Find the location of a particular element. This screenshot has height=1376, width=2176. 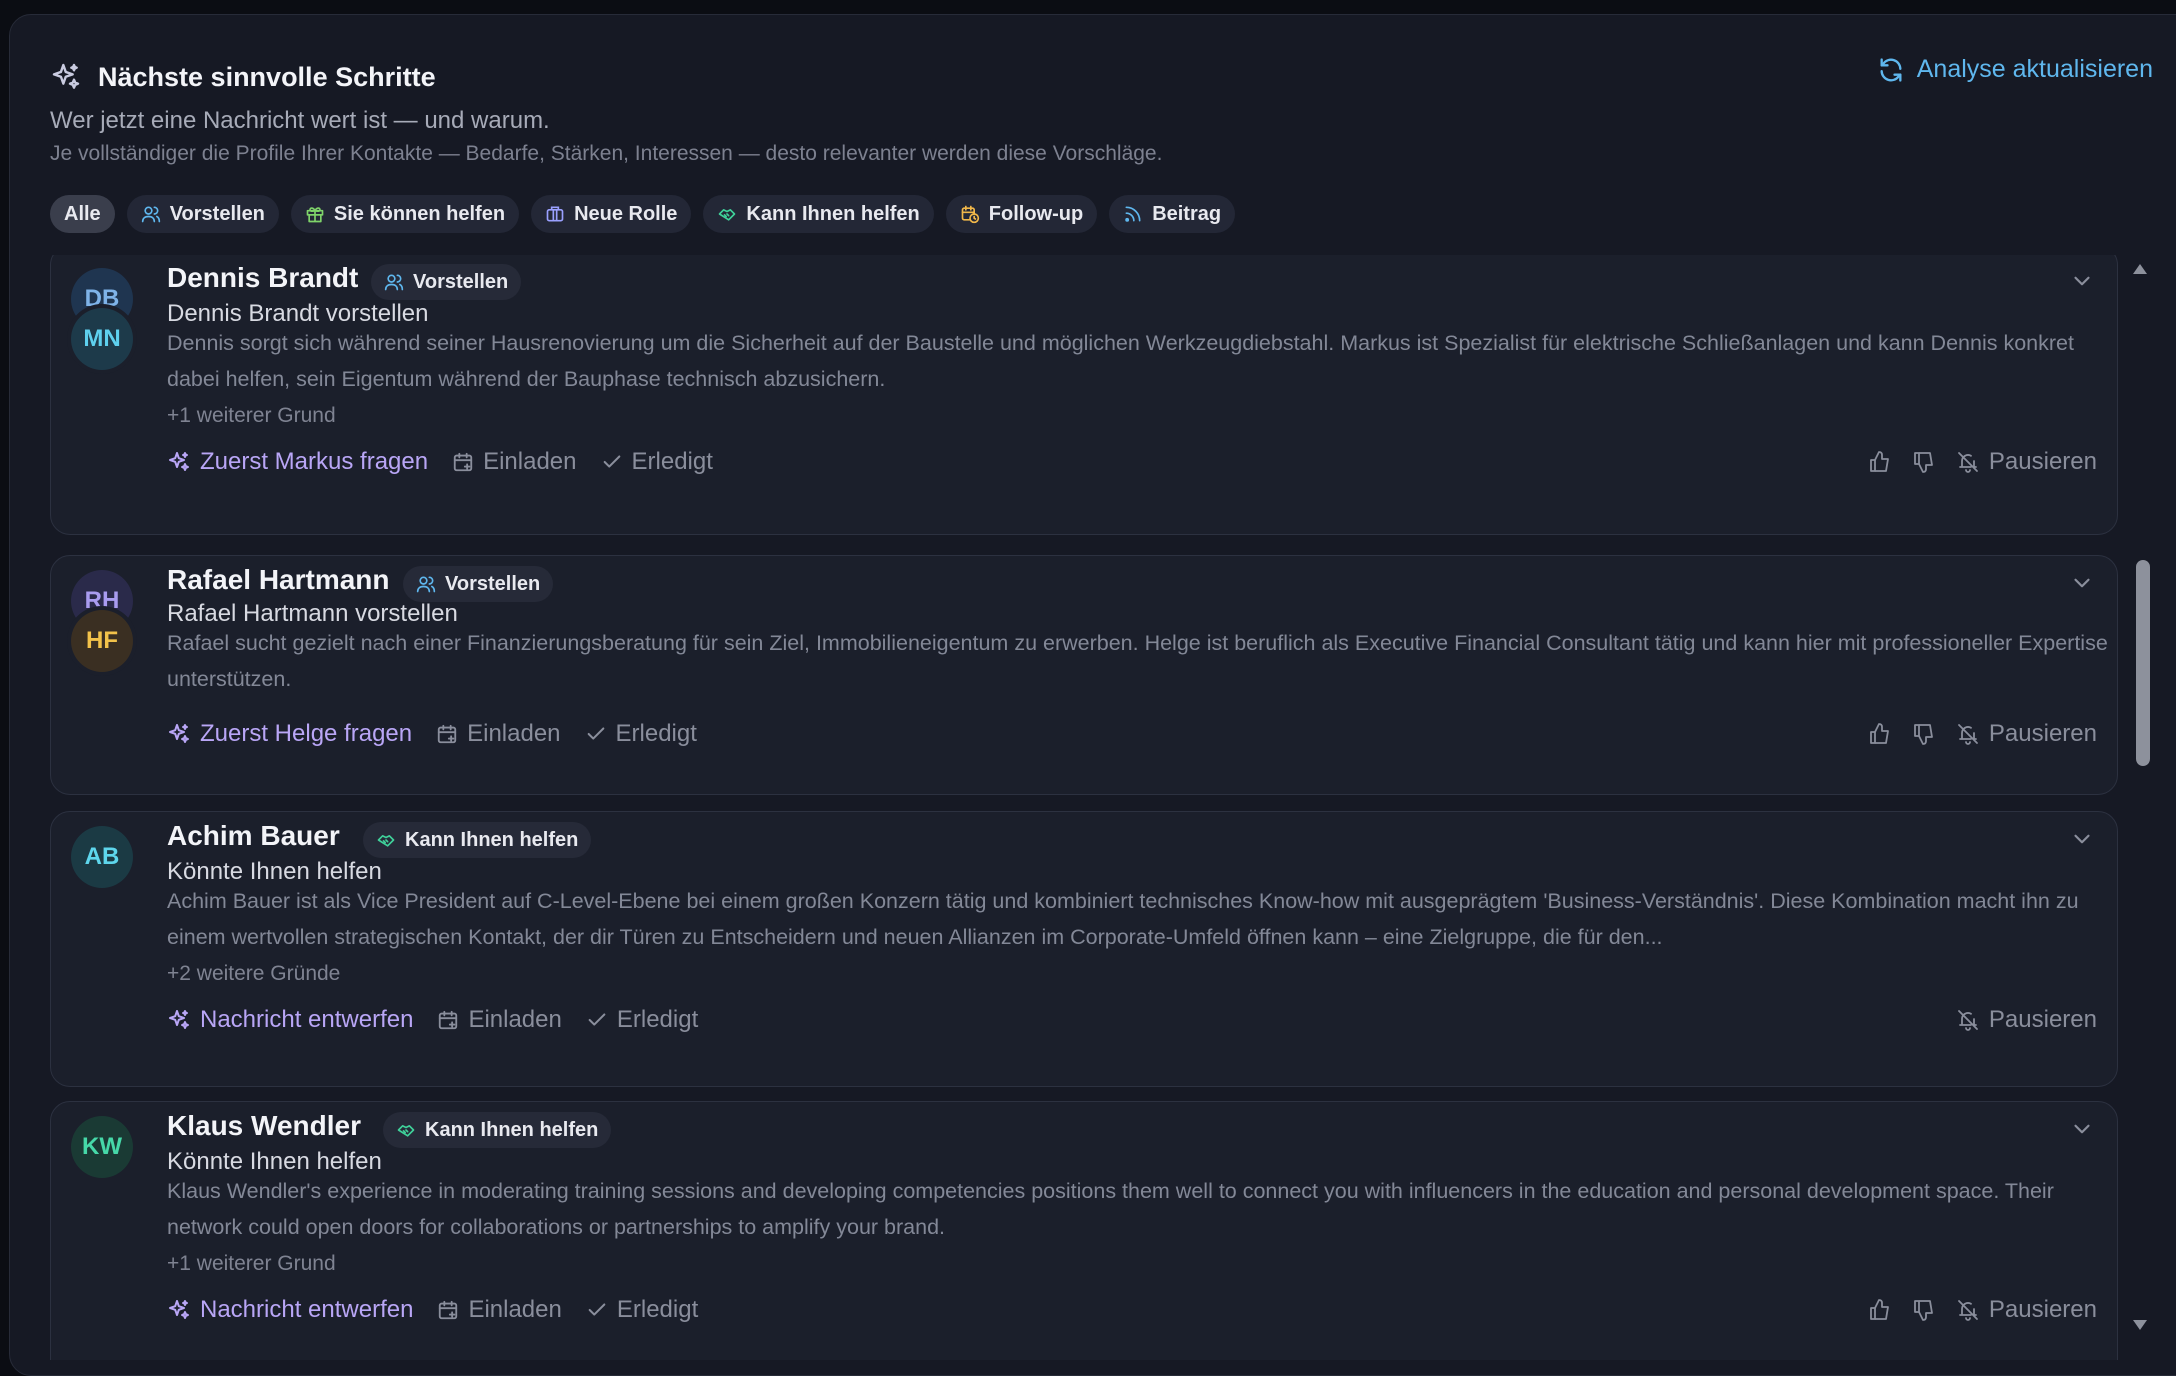

panel-header: Nächste sinnvolle Schritte is located at coordinates (243, 77).